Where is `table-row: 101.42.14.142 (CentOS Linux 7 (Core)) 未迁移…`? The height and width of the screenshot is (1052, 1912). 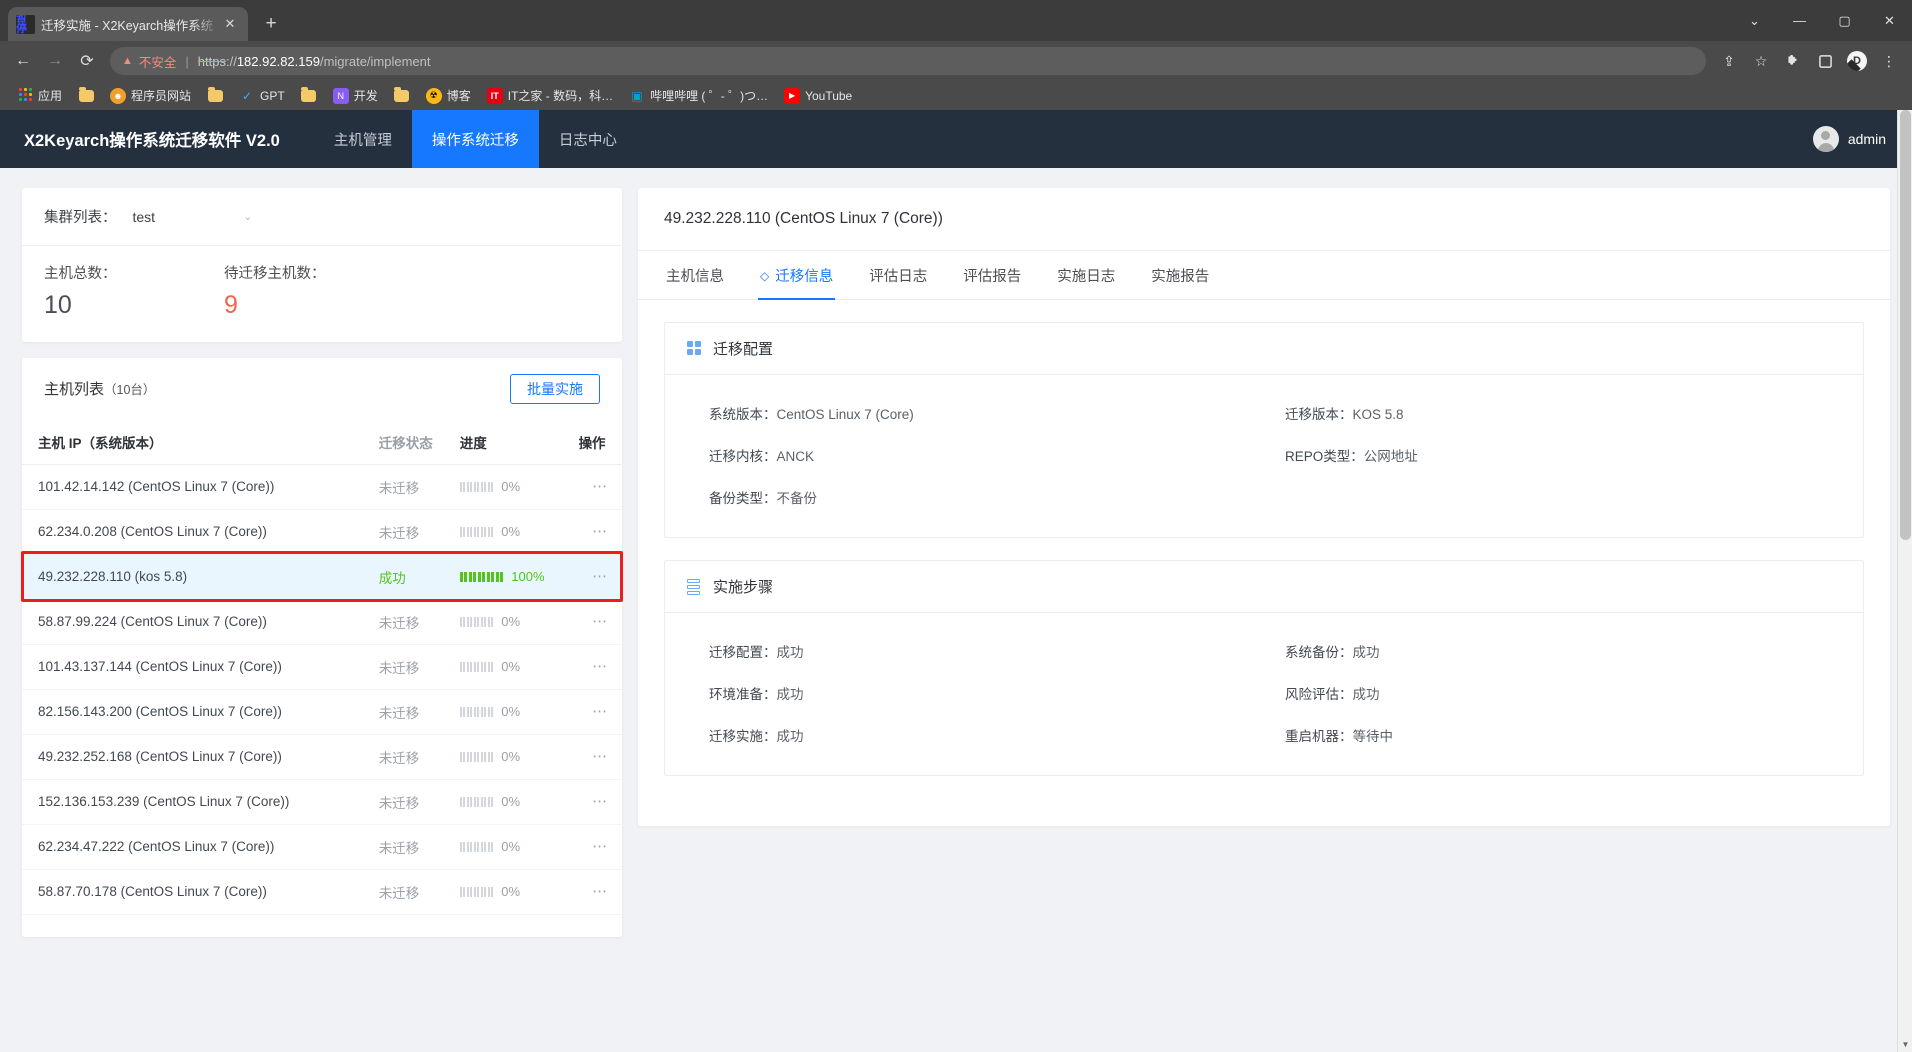
table-row: 101.42.14.142 (CentOS Linux 7 (Core)) 未迁移… is located at coordinates (322, 487).